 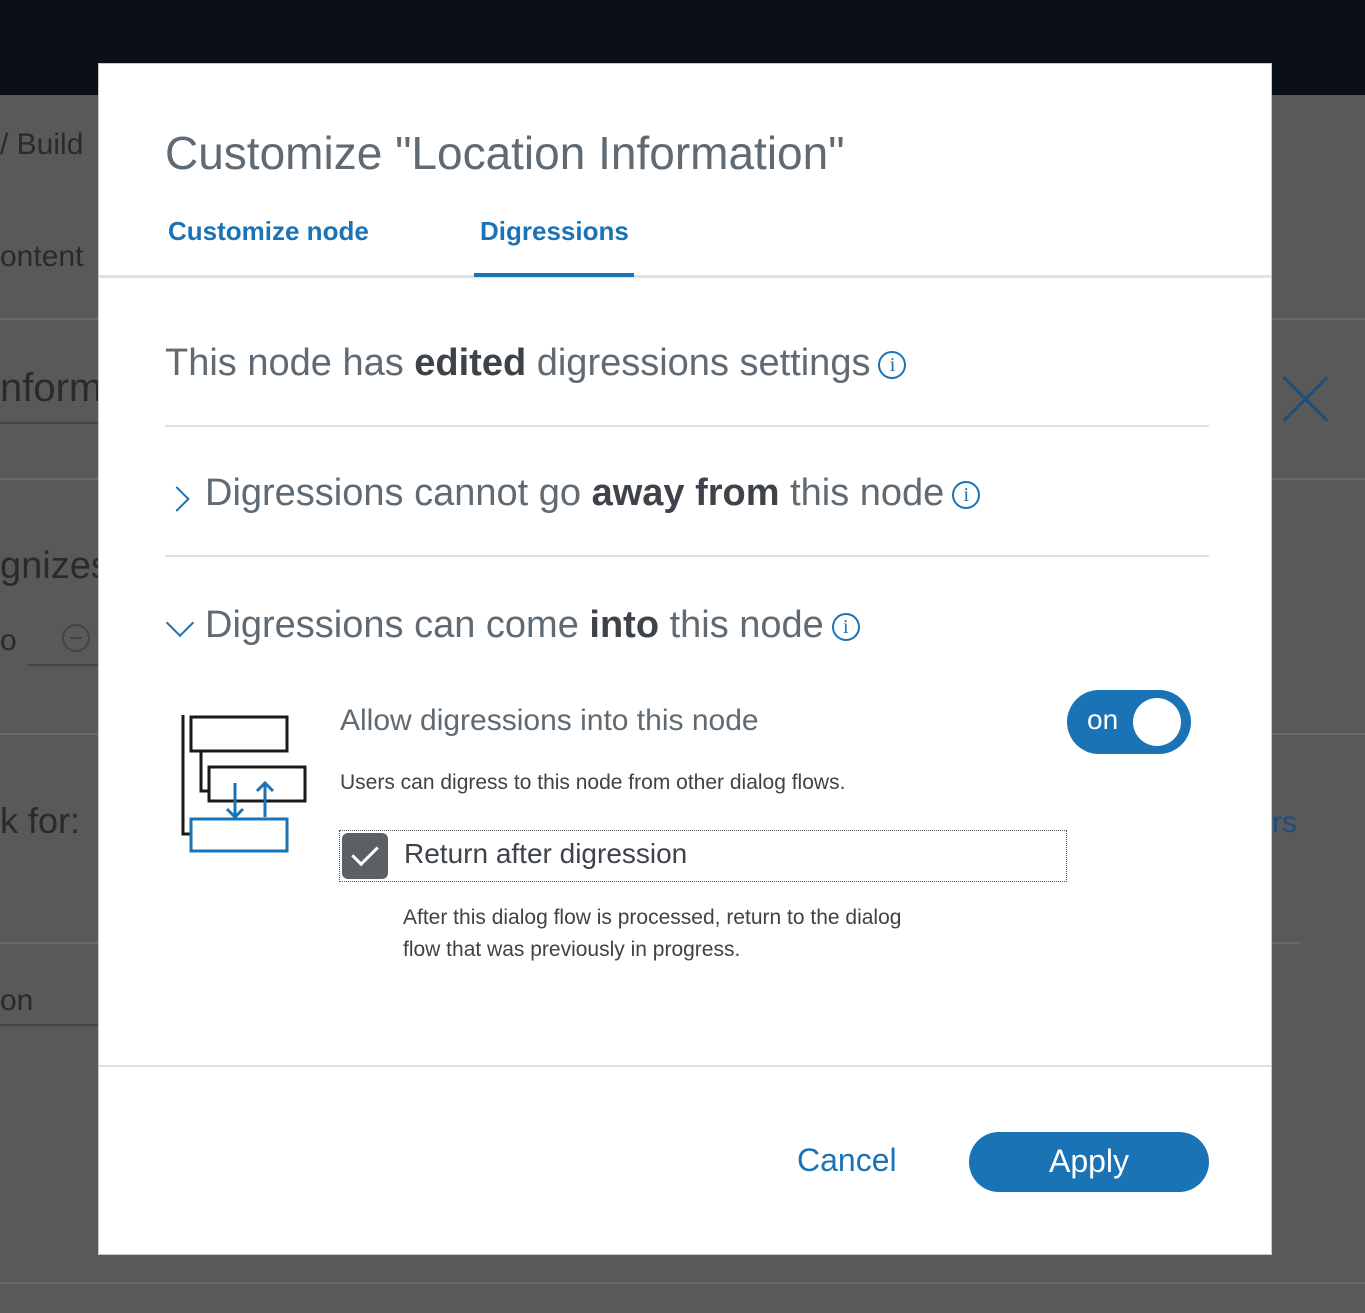 I want to click on section-away-suffix: this node, so click(x=862, y=493).